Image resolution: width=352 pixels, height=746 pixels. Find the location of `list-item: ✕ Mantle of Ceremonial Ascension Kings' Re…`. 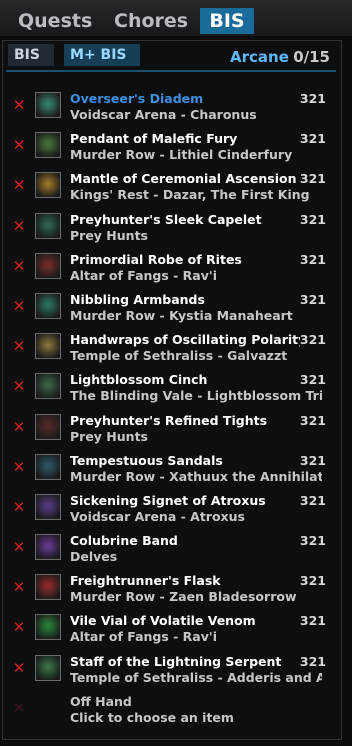

list-item: ✕ Mantle of Ceremonial Ascension Kings' Re… is located at coordinates (176, 188).